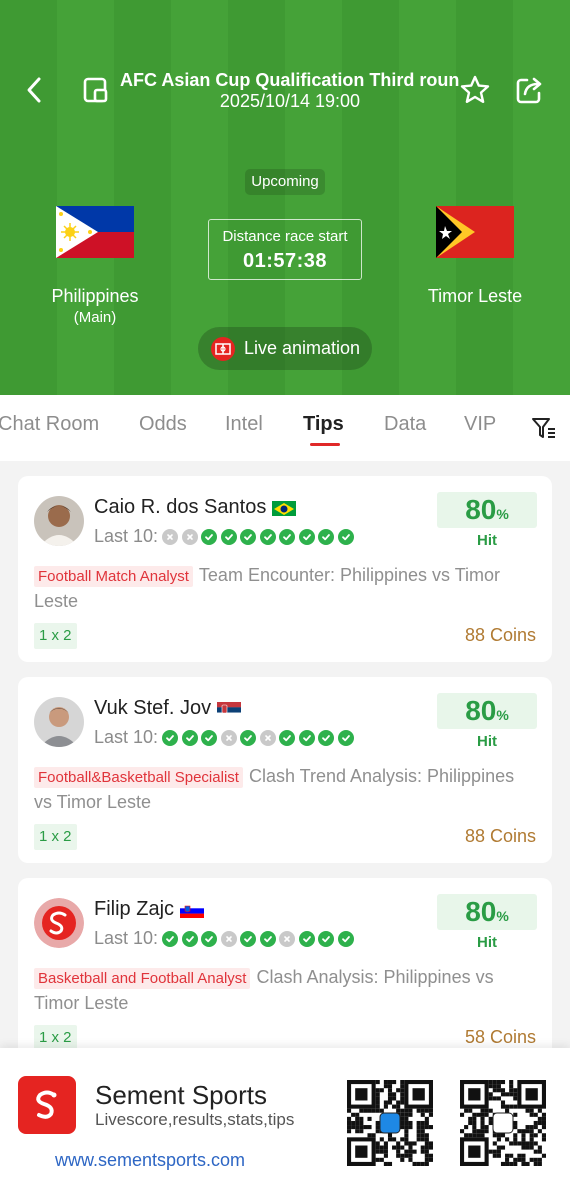 Image resolution: width=570 pixels, height=1200 pixels. What do you see at coordinates (475, 296) in the screenshot?
I see `away-team-name: Timor Leste` at bounding box center [475, 296].